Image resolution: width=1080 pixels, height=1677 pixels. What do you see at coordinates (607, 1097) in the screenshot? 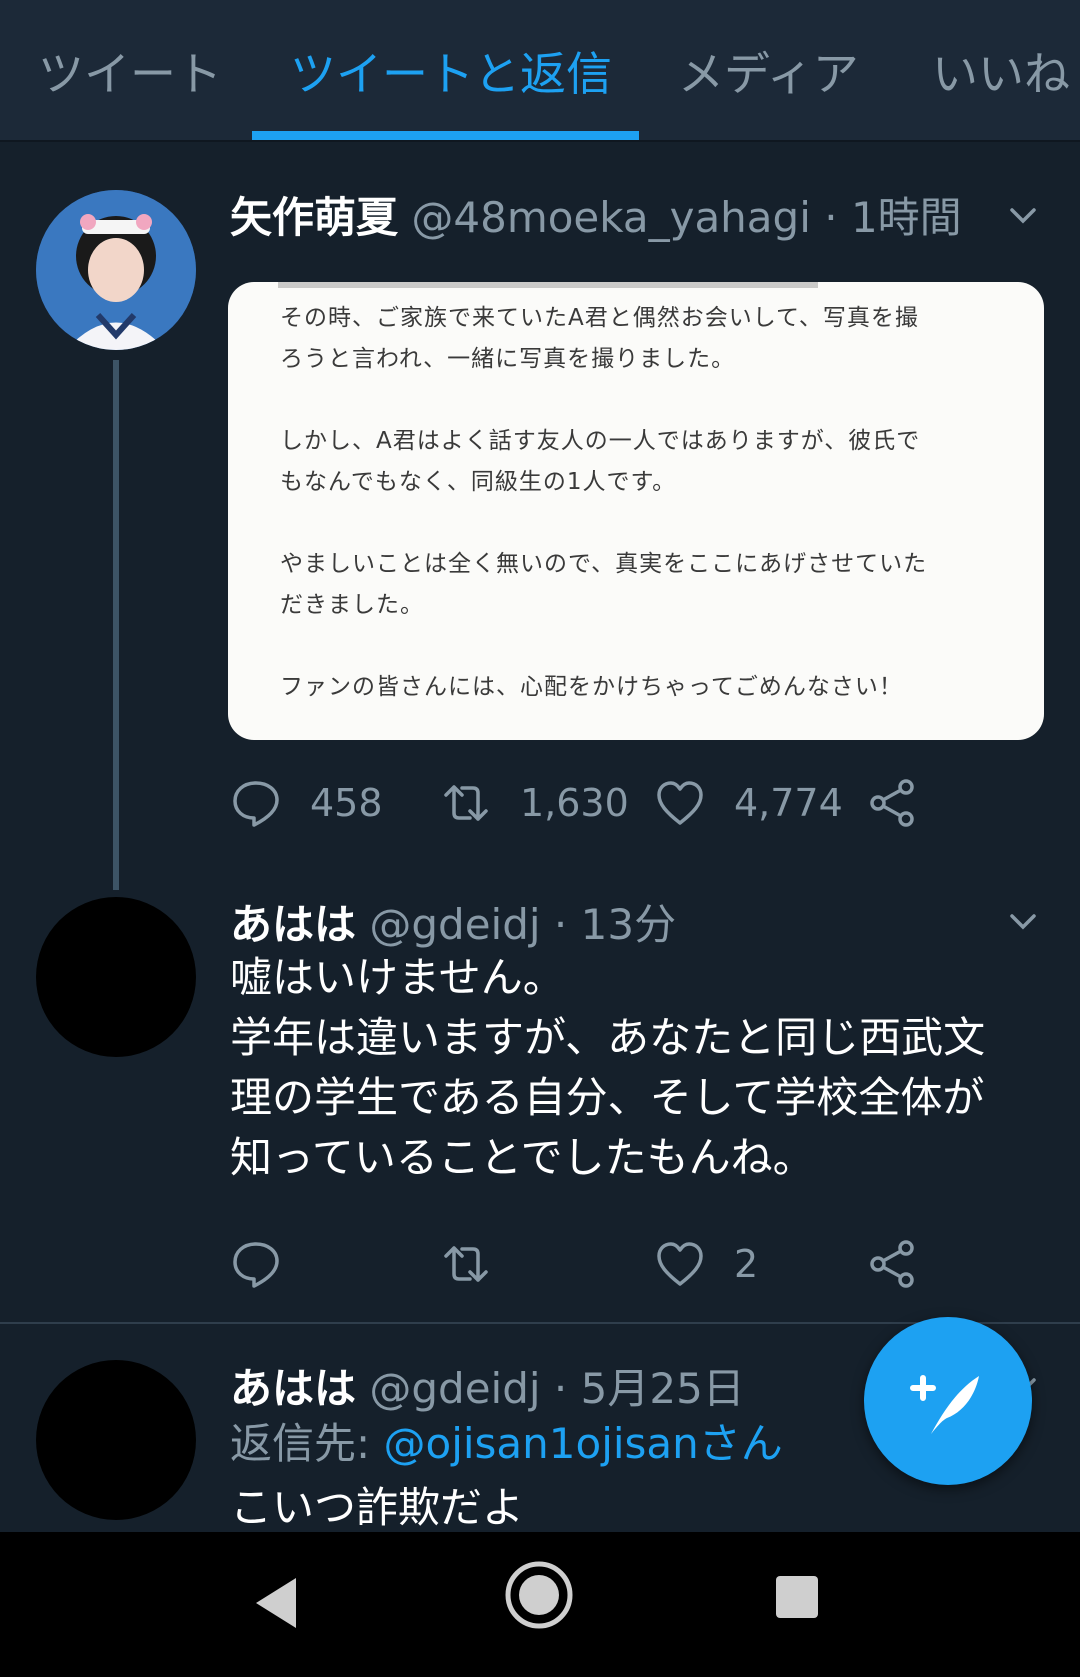
I see `tweet-text-line: 理の学生である自分、そして学校全体が` at bounding box center [607, 1097].